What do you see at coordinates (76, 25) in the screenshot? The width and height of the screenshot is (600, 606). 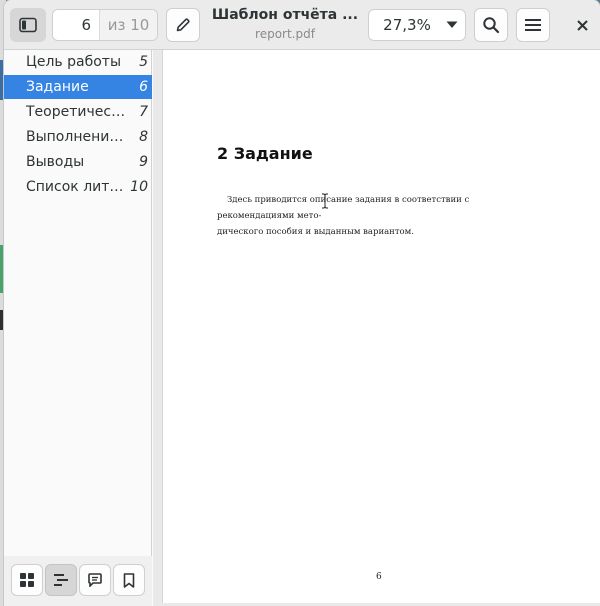 I see `current-page-input` at bounding box center [76, 25].